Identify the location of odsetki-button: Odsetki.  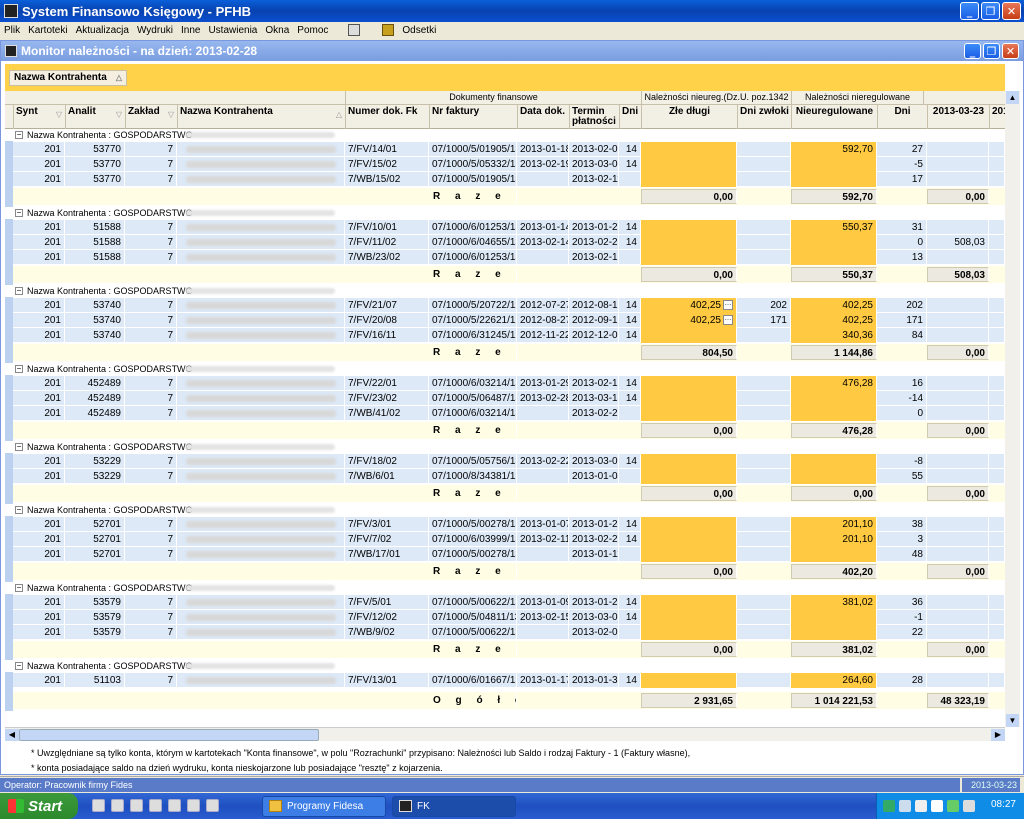
(419, 30).